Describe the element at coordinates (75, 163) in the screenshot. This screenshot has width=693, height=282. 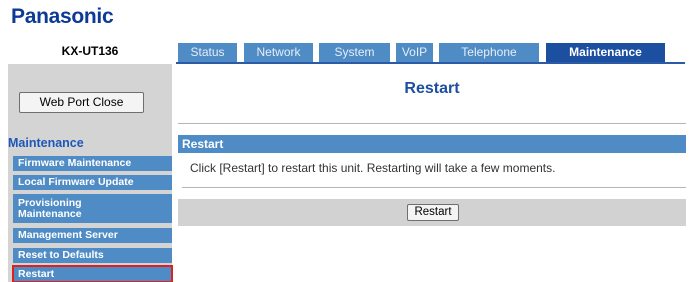
I see `sidebar-item-label: Firmware Maintenance` at that location.